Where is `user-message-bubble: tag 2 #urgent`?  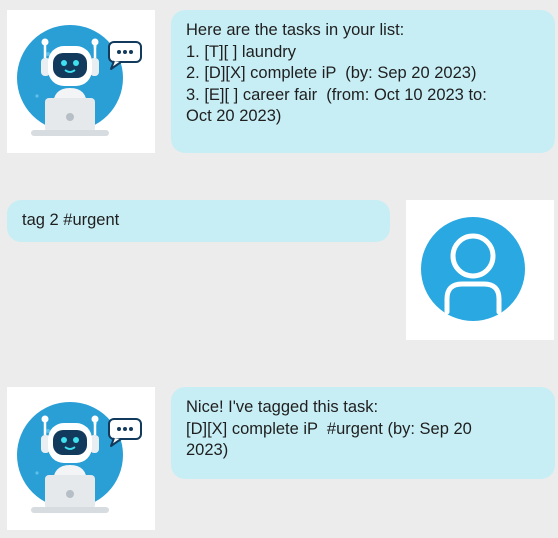 user-message-bubble: tag 2 #urgent is located at coordinates (198, 221).